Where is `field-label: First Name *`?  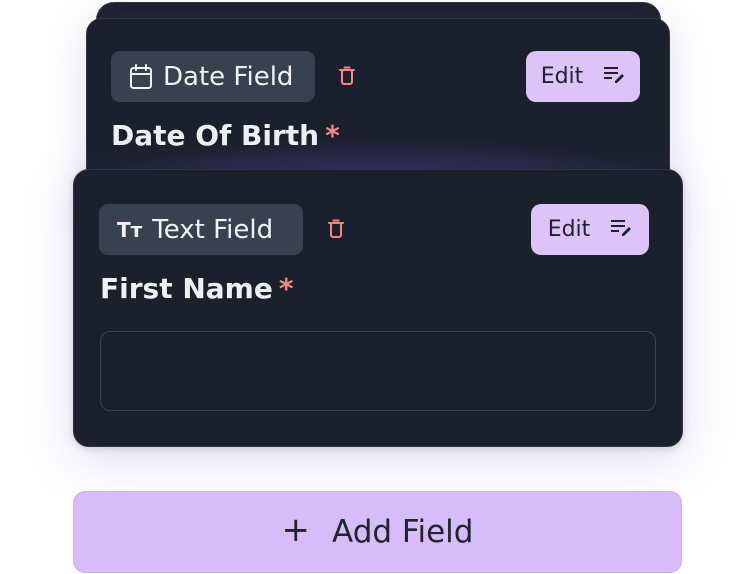 field-label: First Name * is located at coordinates (196, 288).